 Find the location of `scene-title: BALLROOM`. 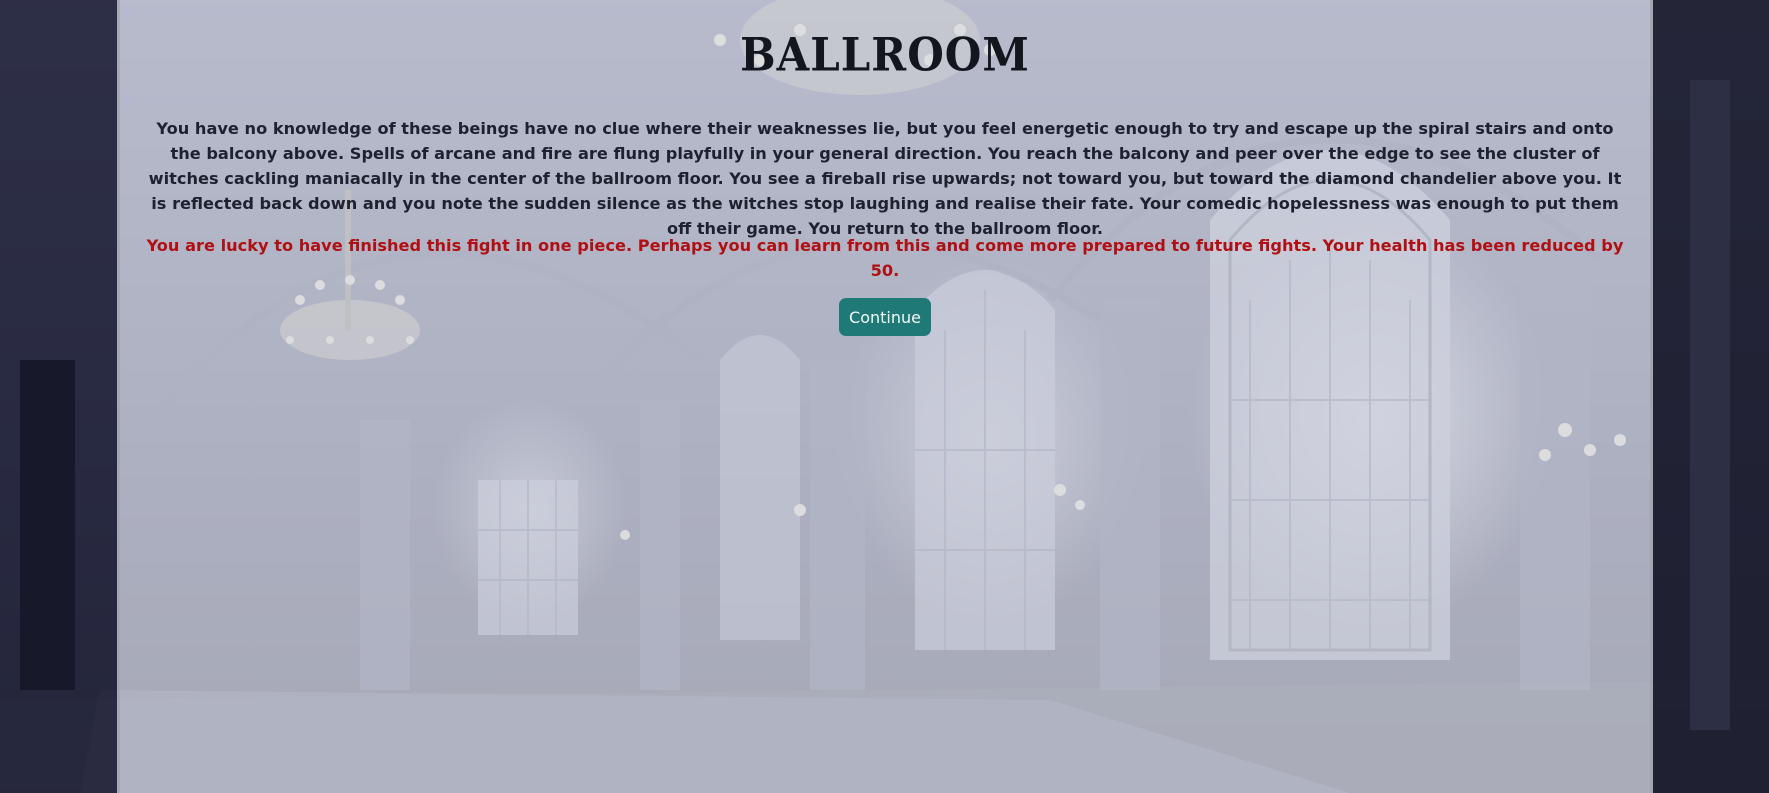

scene-title: BALLROOM is located at coordinates (885, 54).